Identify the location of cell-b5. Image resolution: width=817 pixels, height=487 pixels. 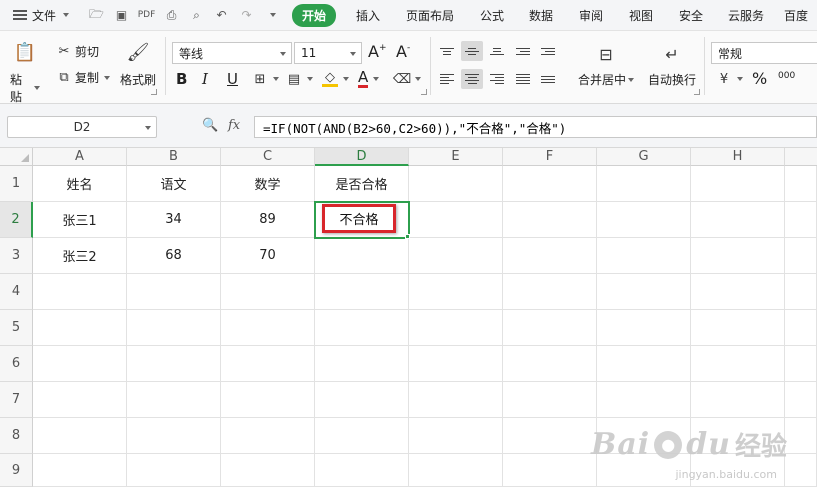
(174, 328).